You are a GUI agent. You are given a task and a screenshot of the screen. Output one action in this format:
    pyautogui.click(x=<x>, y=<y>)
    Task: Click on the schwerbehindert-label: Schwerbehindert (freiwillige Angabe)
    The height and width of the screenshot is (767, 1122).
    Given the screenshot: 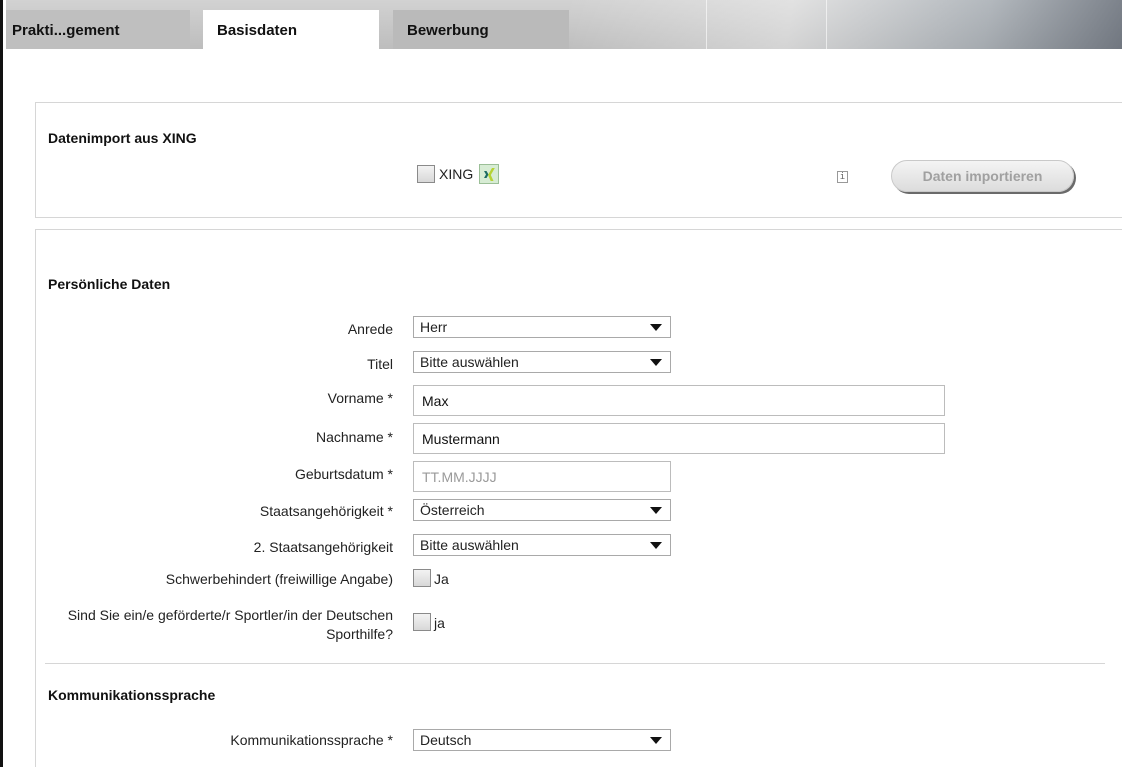 What is the action you would take?
    pyautogui.click(x=279, y=579)
    